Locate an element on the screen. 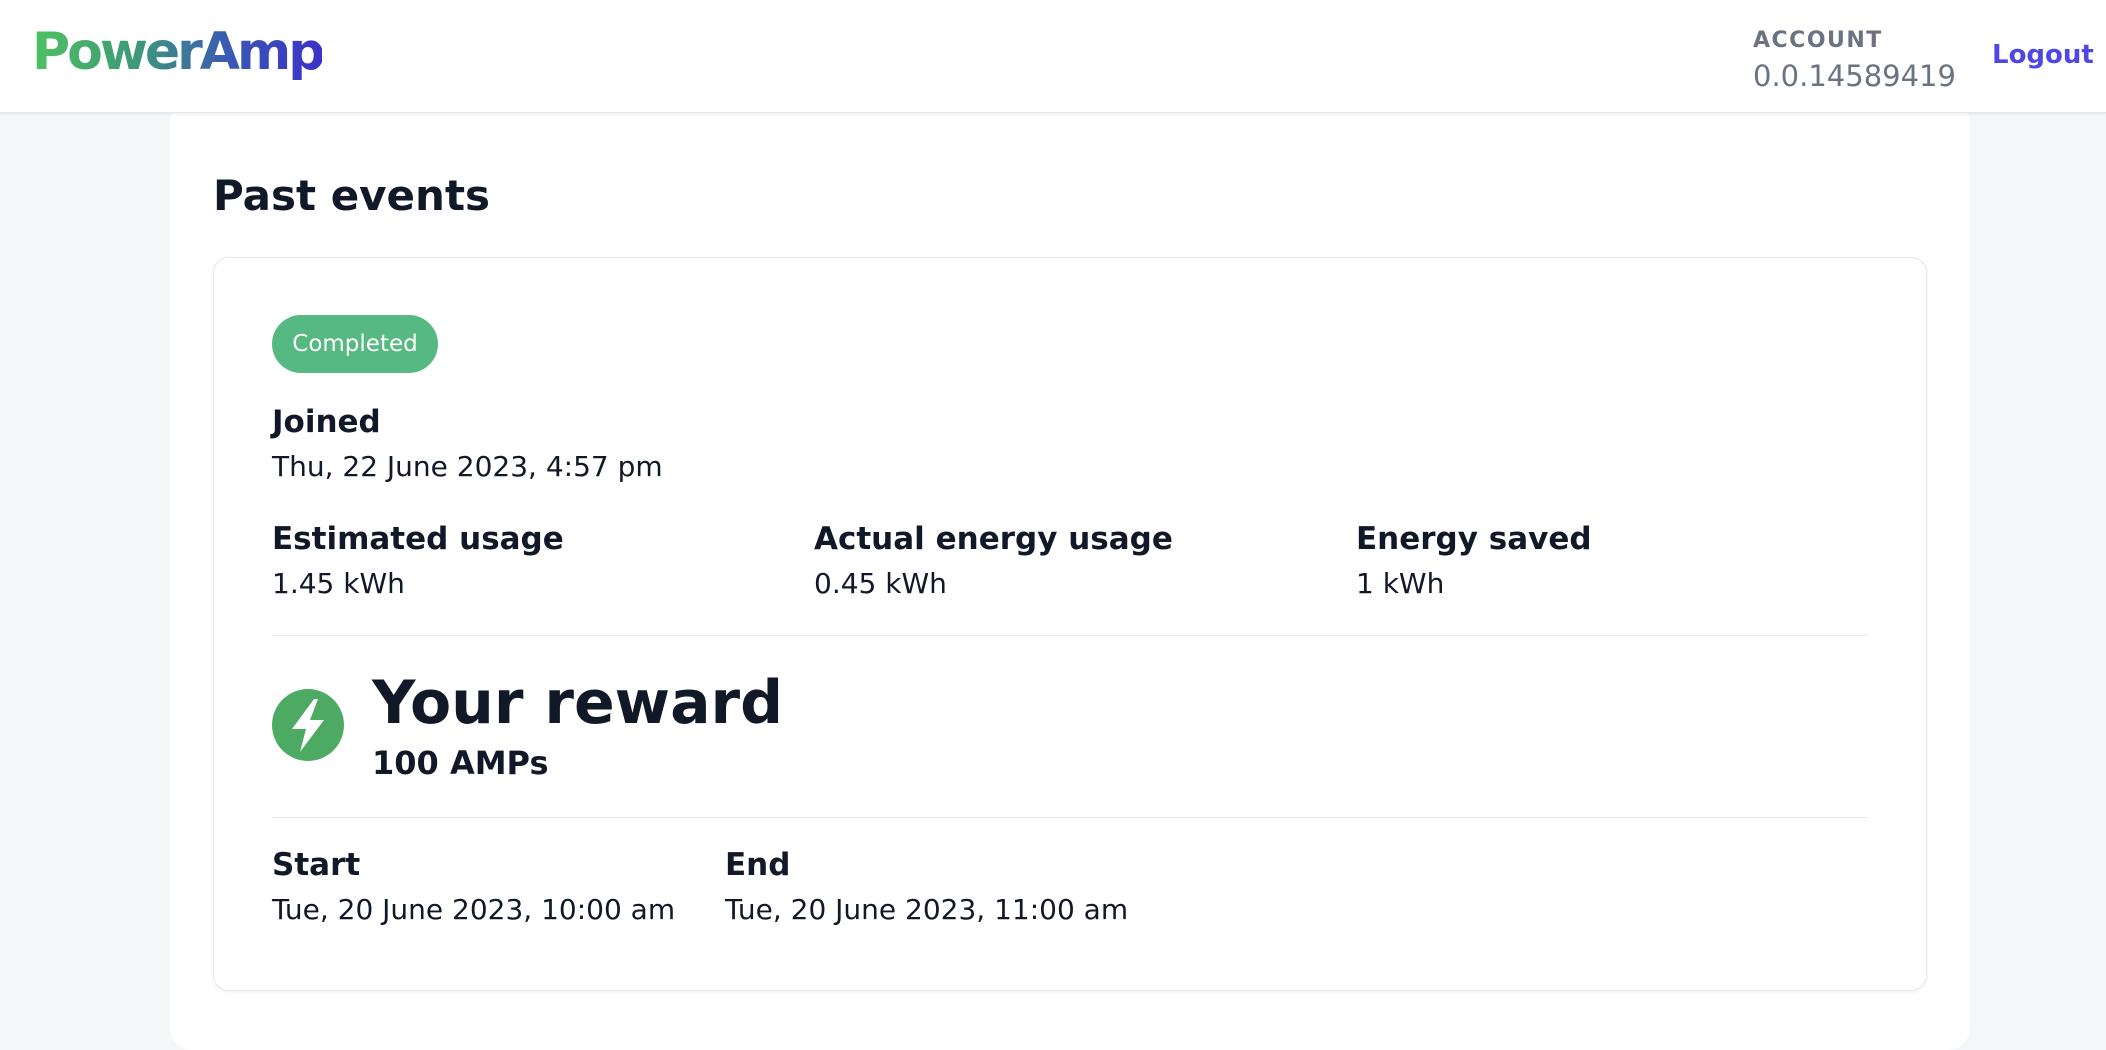 The image size is (2106, 1050). account-id: 0.0.14589419 is located at coordinates (1854, 76).